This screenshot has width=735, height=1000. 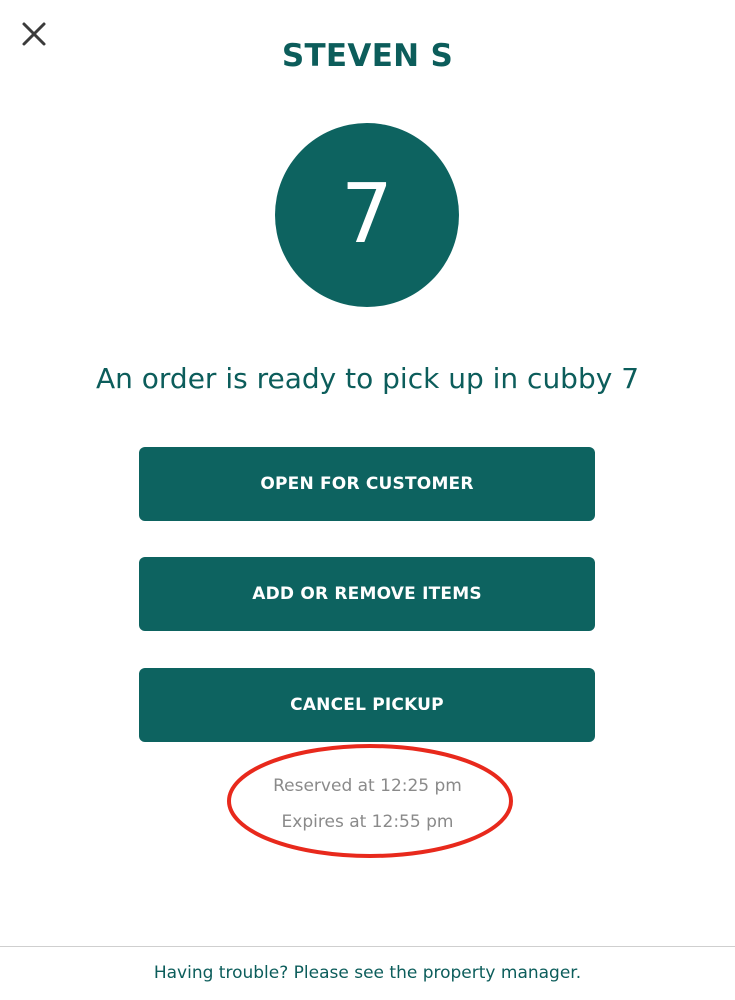 What do you see at coordinates (367, 378) in the screenshot?
I see `order-ready-message: An order is ready to pick up in cubby 7` at bounding box center [367, 378].